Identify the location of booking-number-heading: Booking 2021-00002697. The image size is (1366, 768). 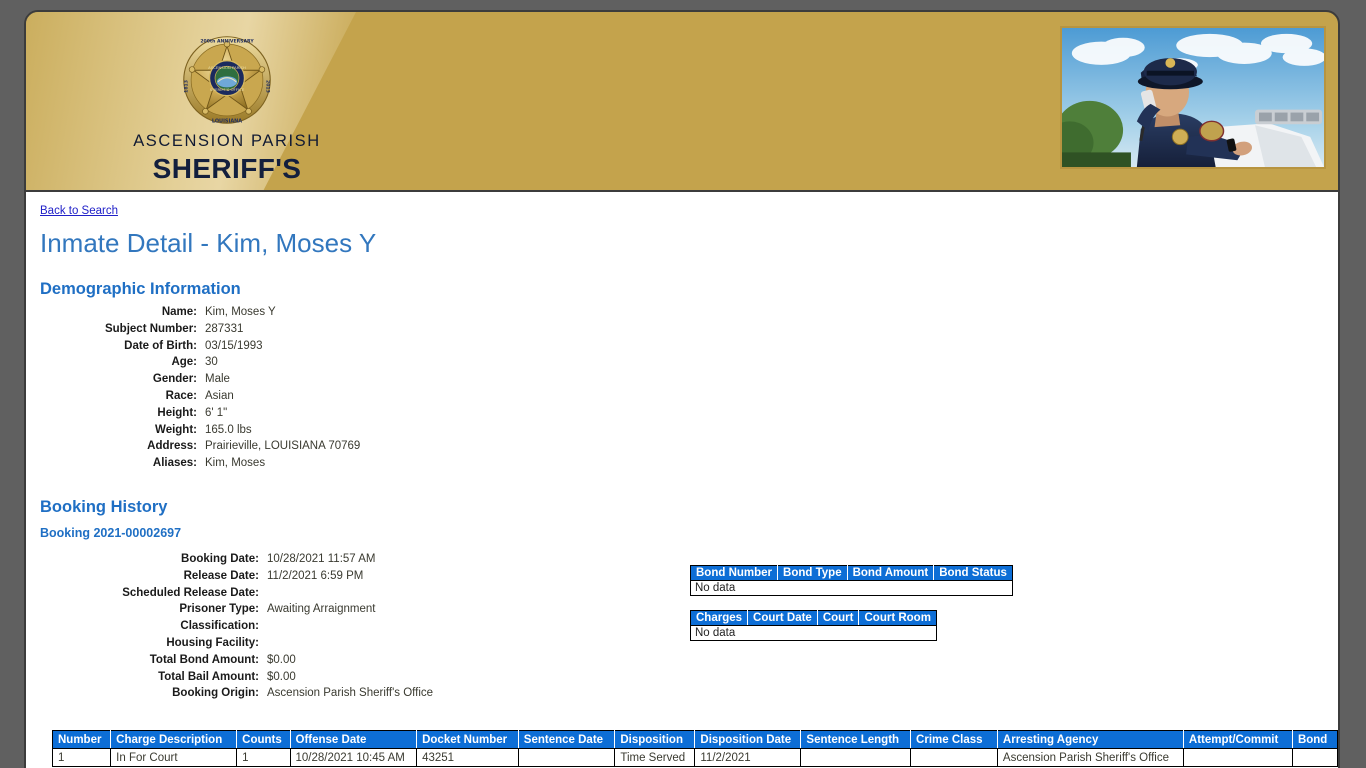
(111, 533).